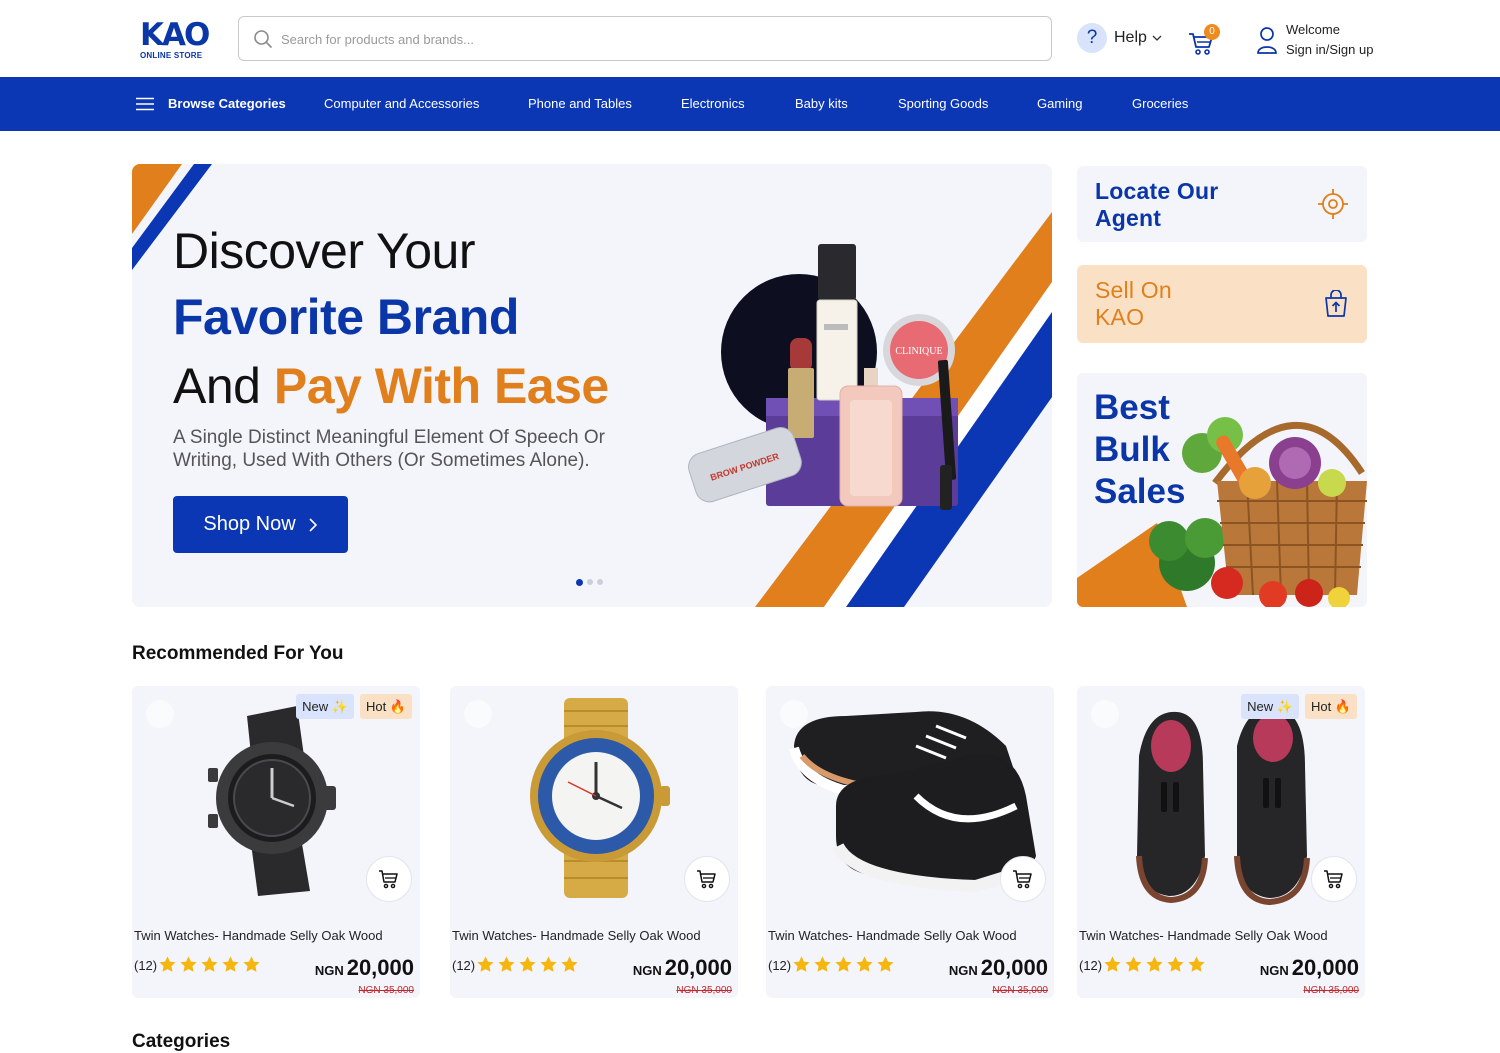 Image resolution: width=1500 pixels, height=1053 pixels. I want to click on locate-agent-card: Locate Our Agent, so click(1222, 204).